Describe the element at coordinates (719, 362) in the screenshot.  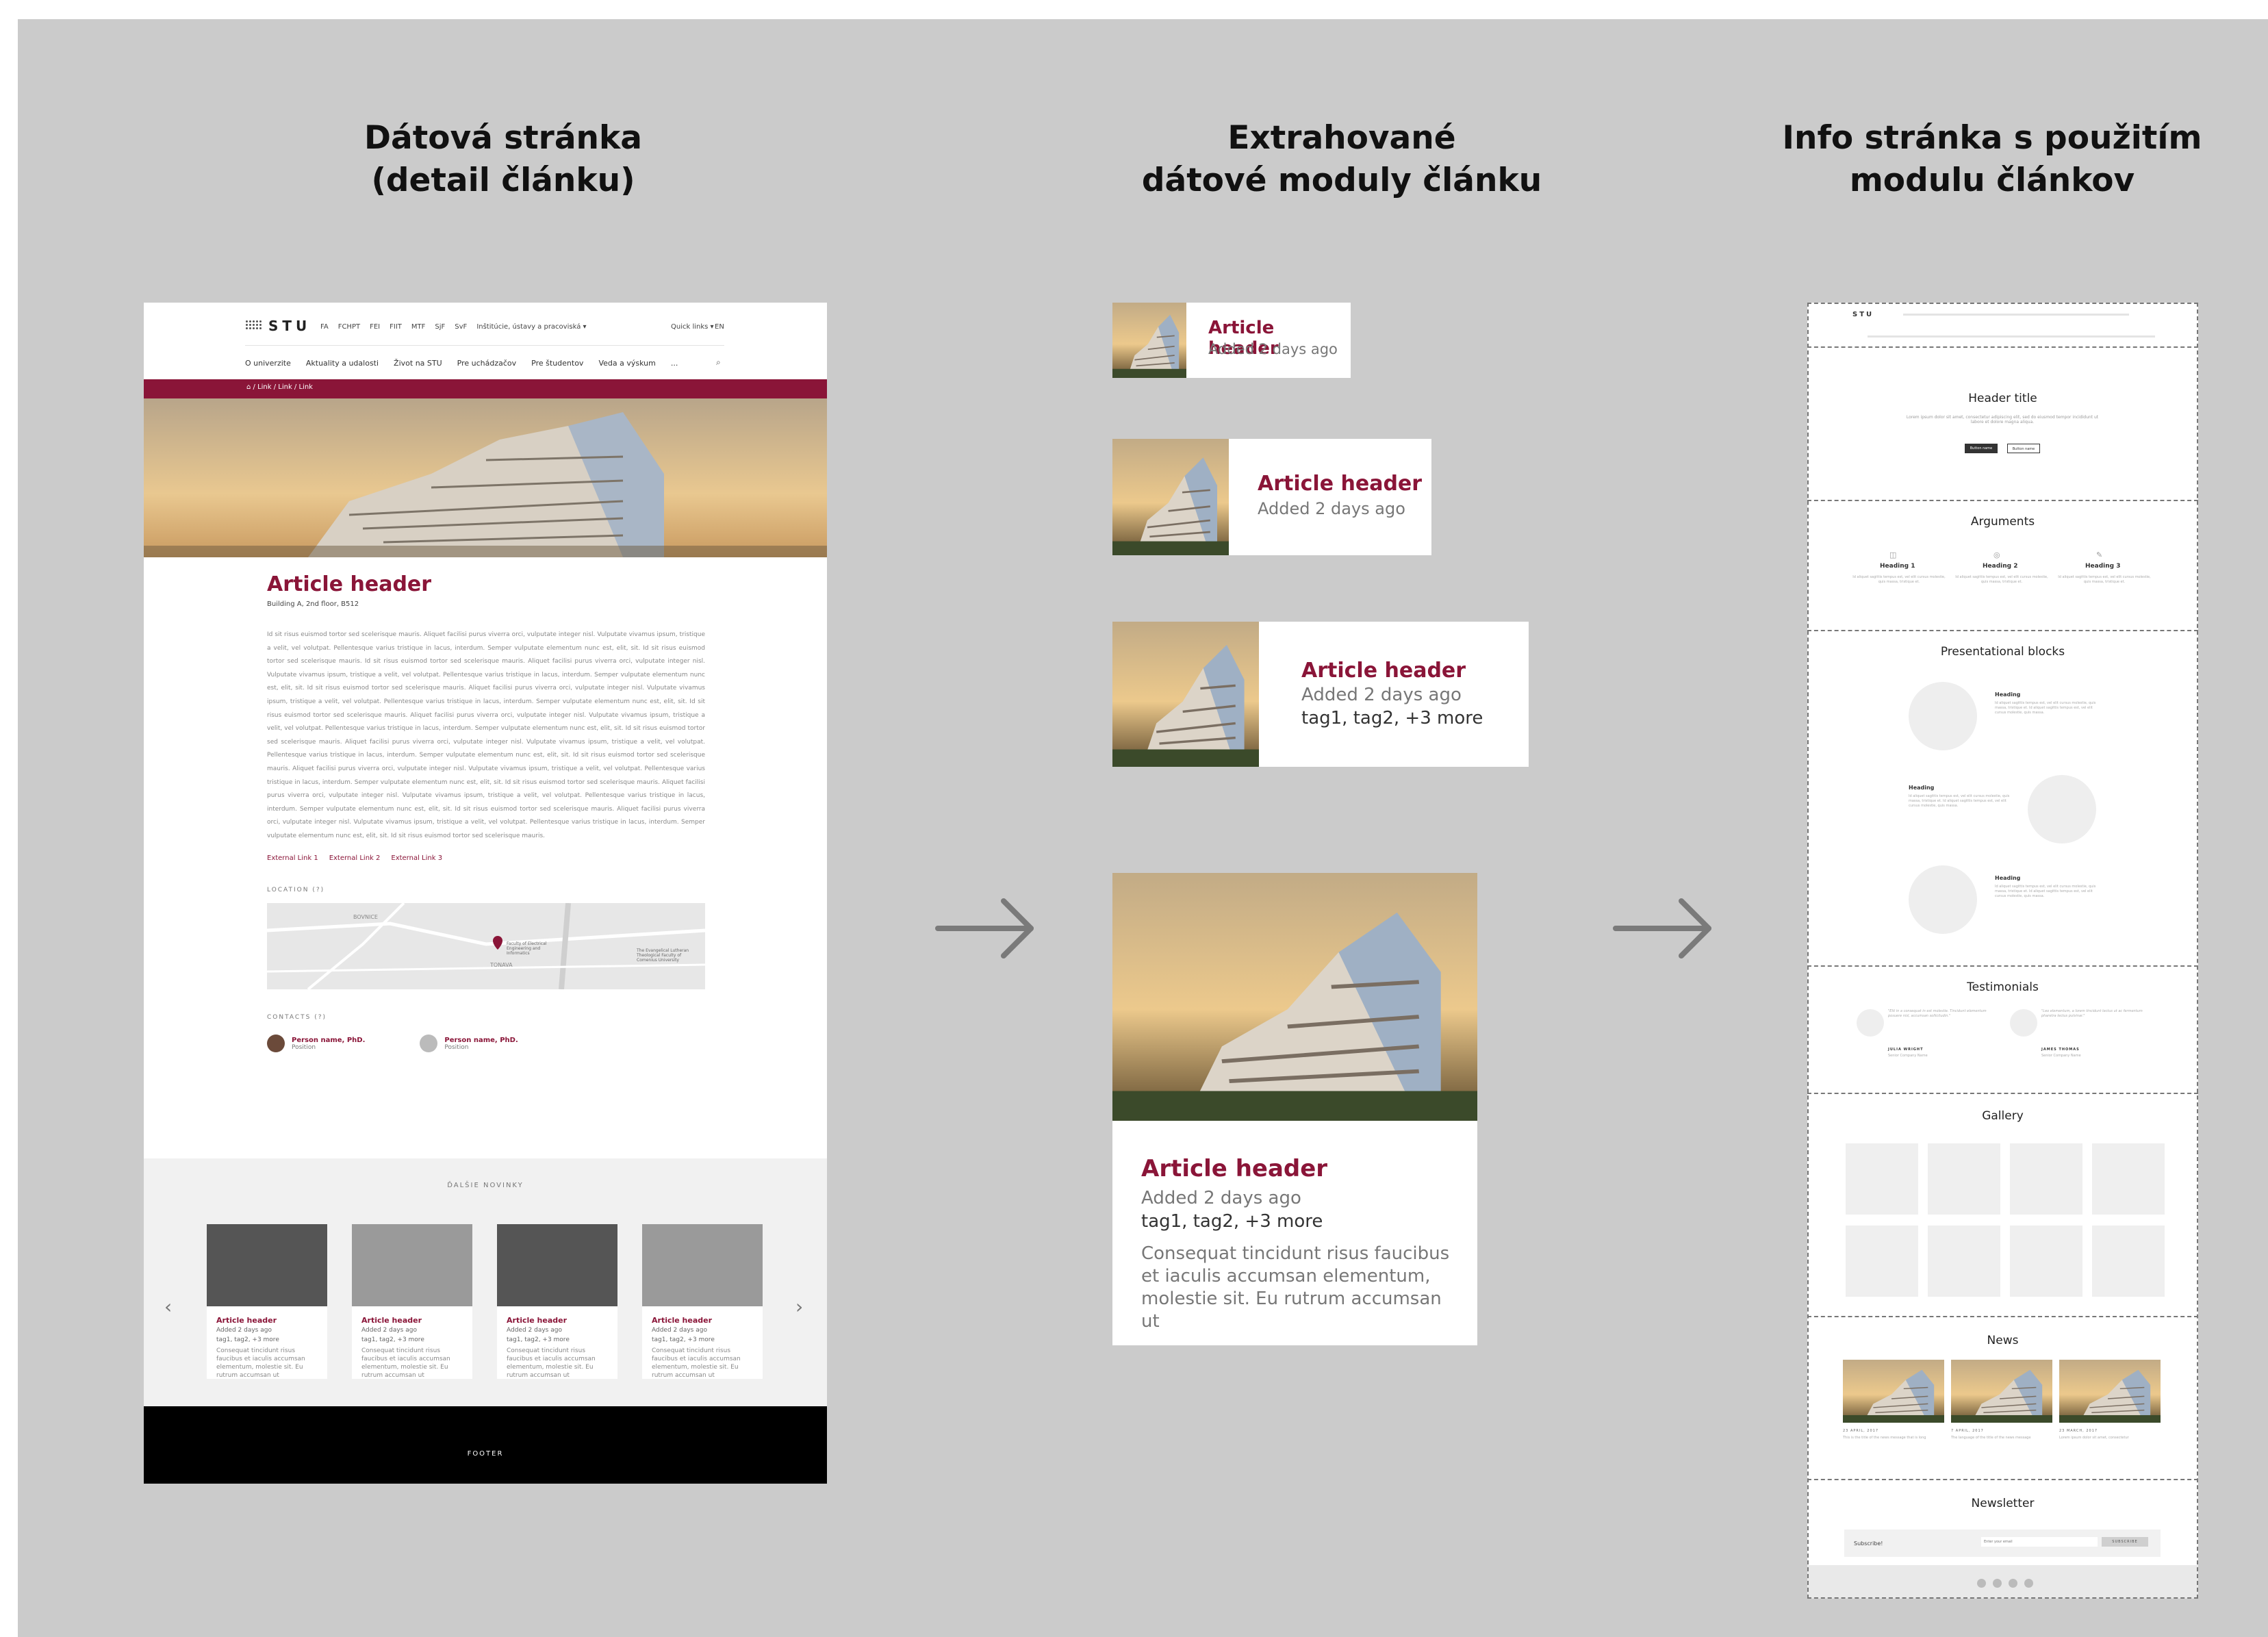
I see `search-icon: ⌕` at that location.